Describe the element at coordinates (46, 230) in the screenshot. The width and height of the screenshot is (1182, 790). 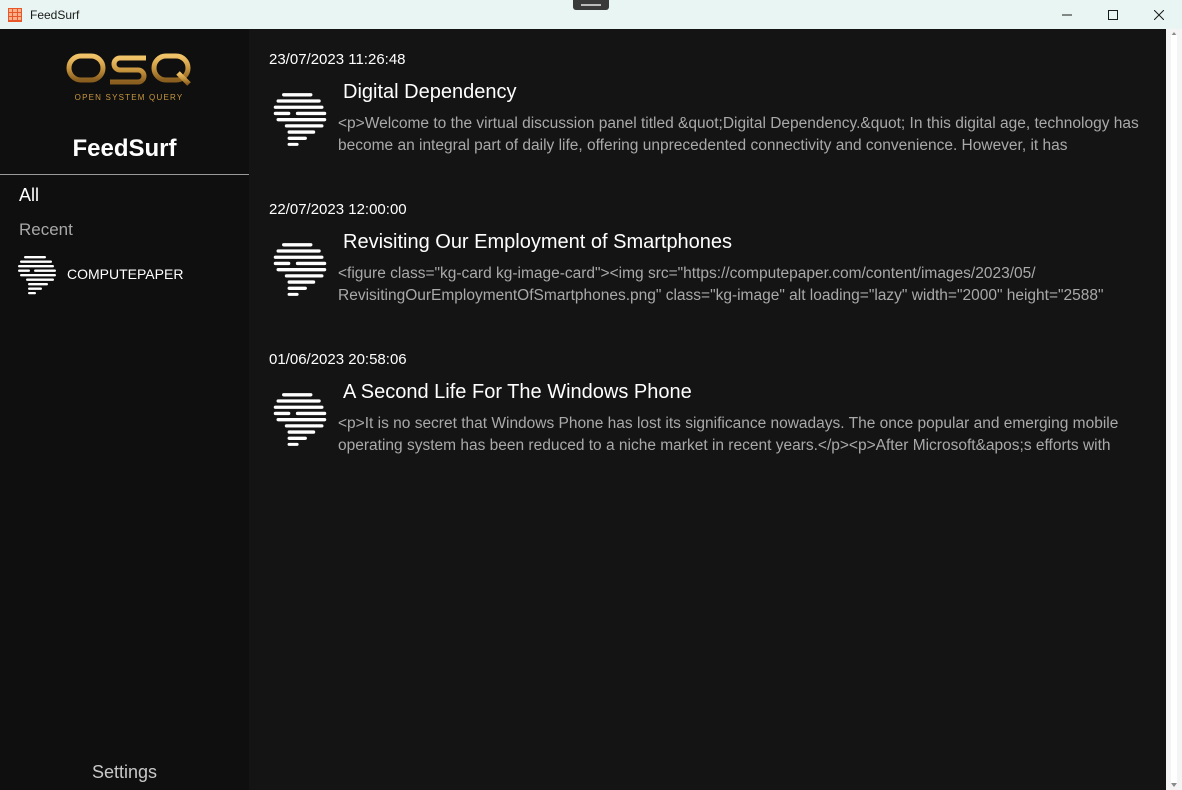
I see `nav-recent: Recent` at that location.